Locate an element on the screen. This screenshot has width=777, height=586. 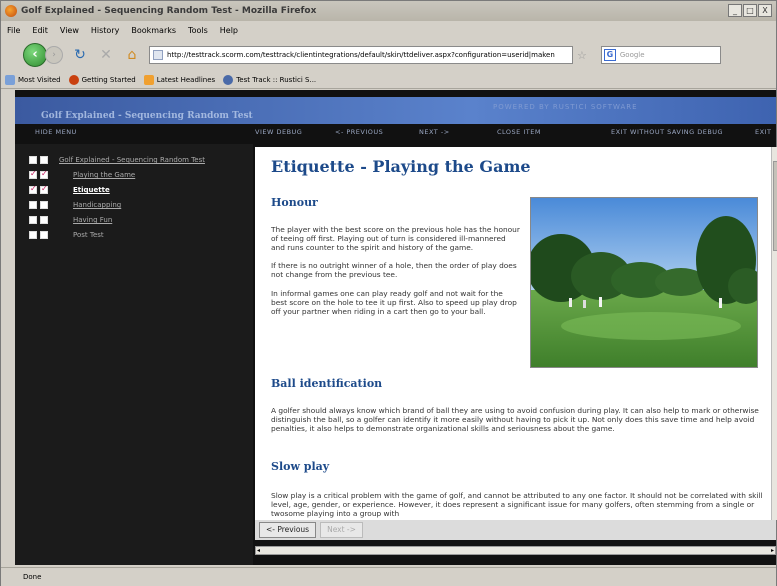
view-debug-button: VIEW DEBUG is located at coordinates (278, 132).